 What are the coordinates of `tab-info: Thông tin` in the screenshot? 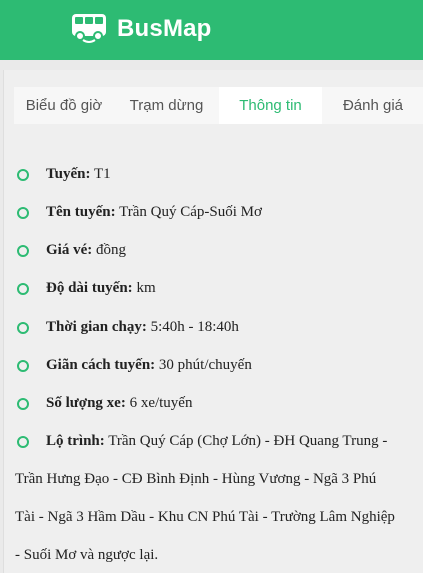 It's located at (270, 105).